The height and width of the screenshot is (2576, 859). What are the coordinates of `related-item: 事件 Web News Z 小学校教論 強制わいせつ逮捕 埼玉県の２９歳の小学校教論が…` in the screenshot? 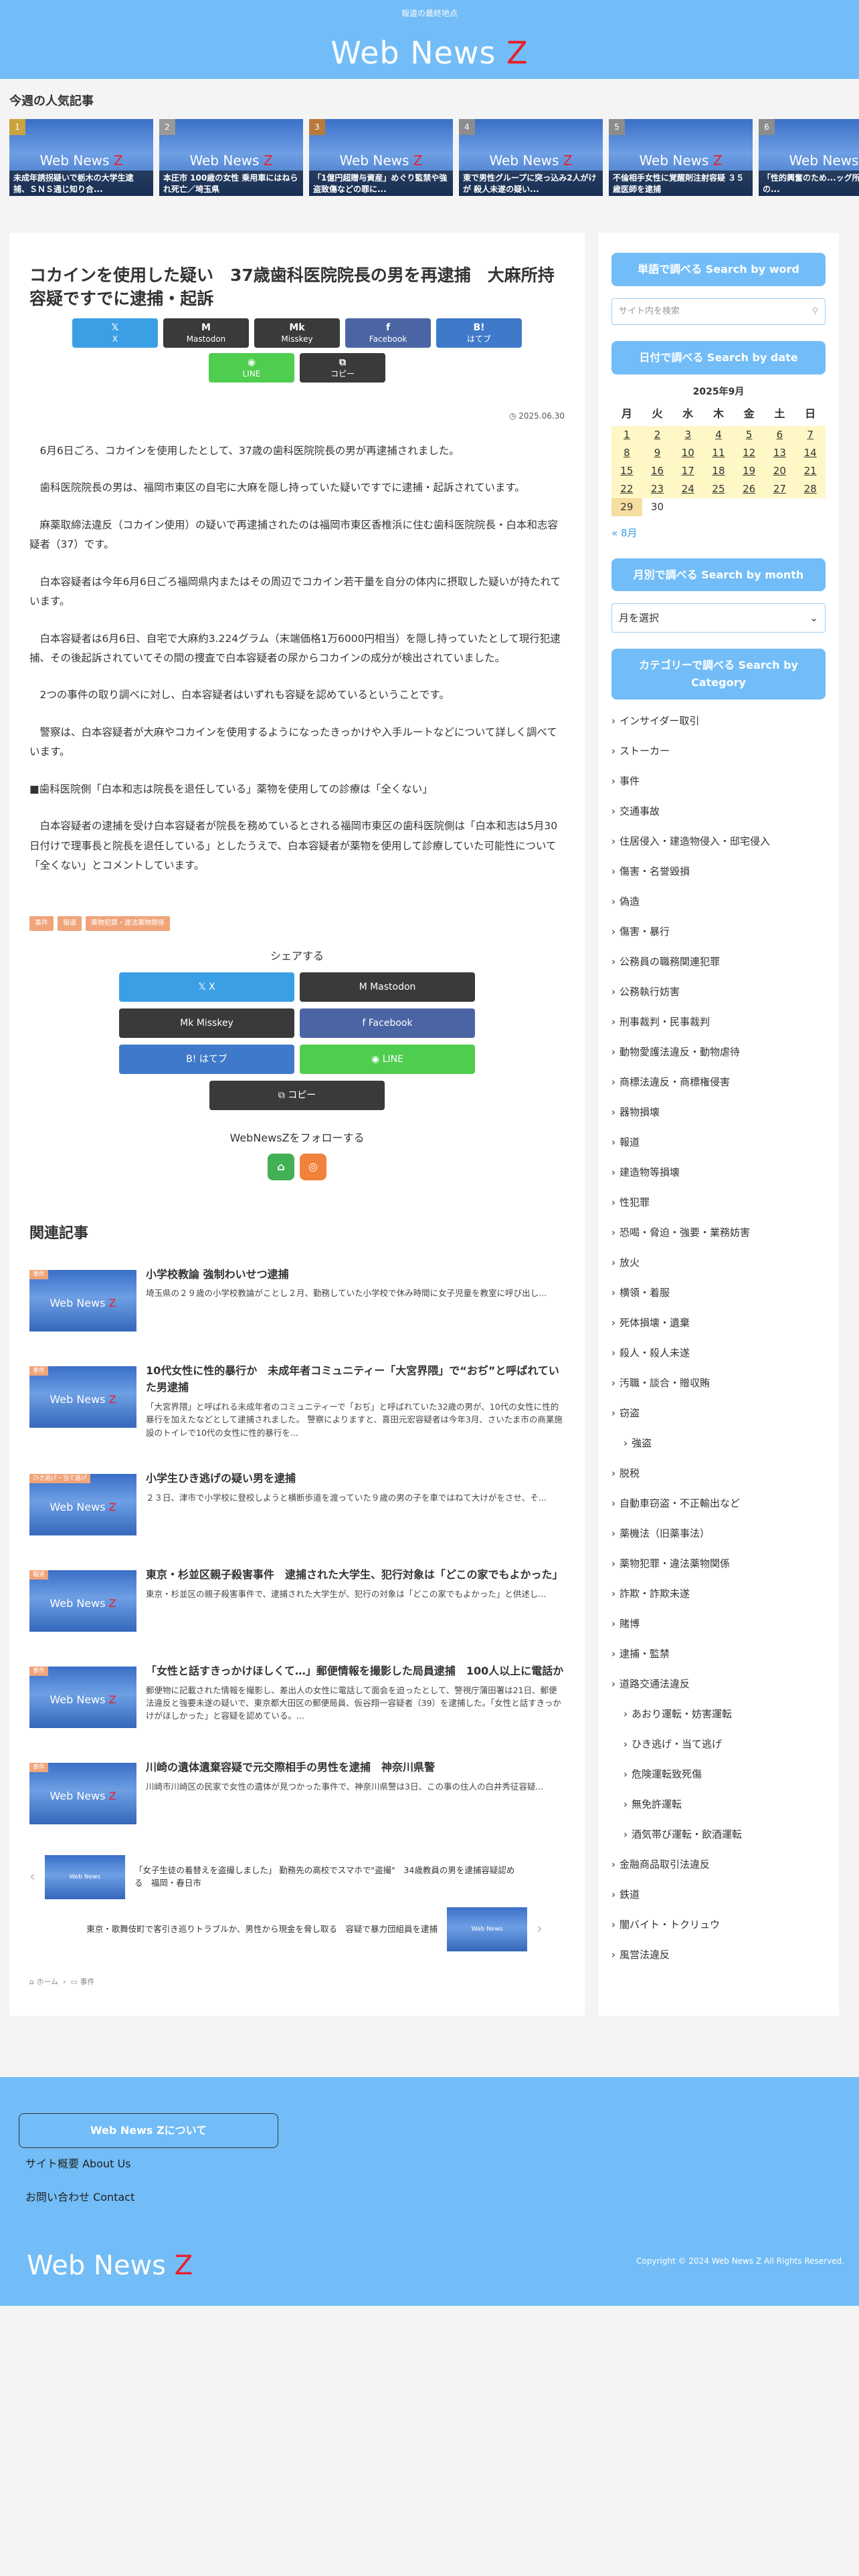 It's located at (297, 1298).